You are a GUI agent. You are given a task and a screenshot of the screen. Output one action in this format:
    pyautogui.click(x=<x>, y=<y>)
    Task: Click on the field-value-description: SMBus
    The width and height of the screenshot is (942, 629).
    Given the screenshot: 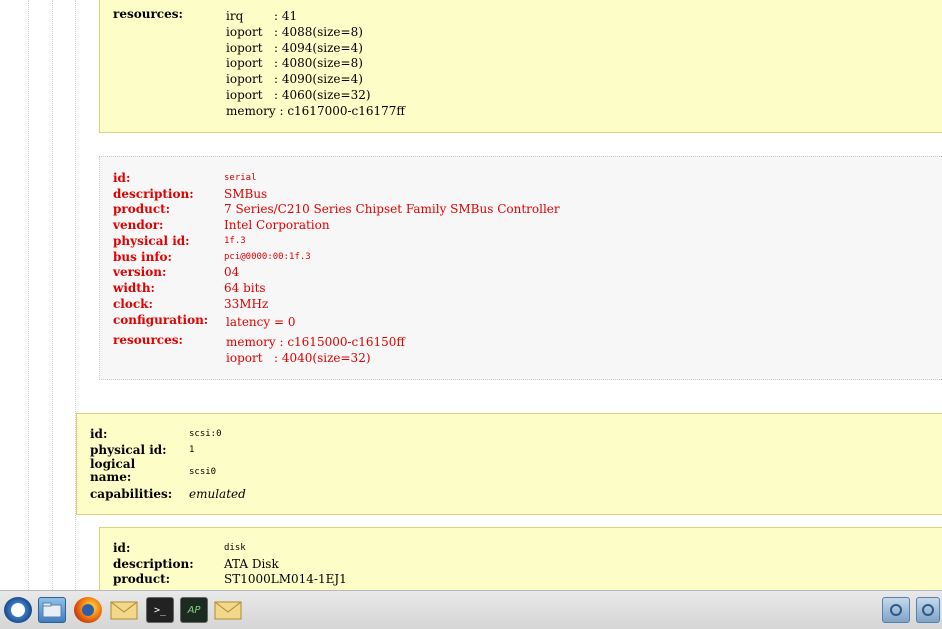 What is the action you would take?
    pyautogui.click(x=246, y=194)
    